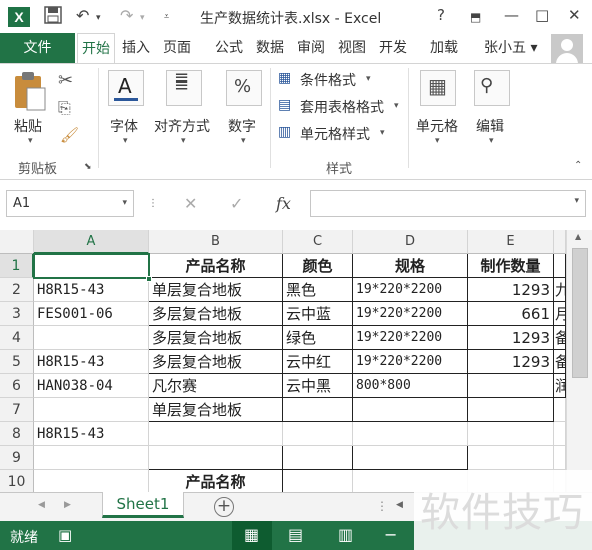  Describe the element at coordinates (216, 434) in the screenshot. I see `cell-b8` at that location.